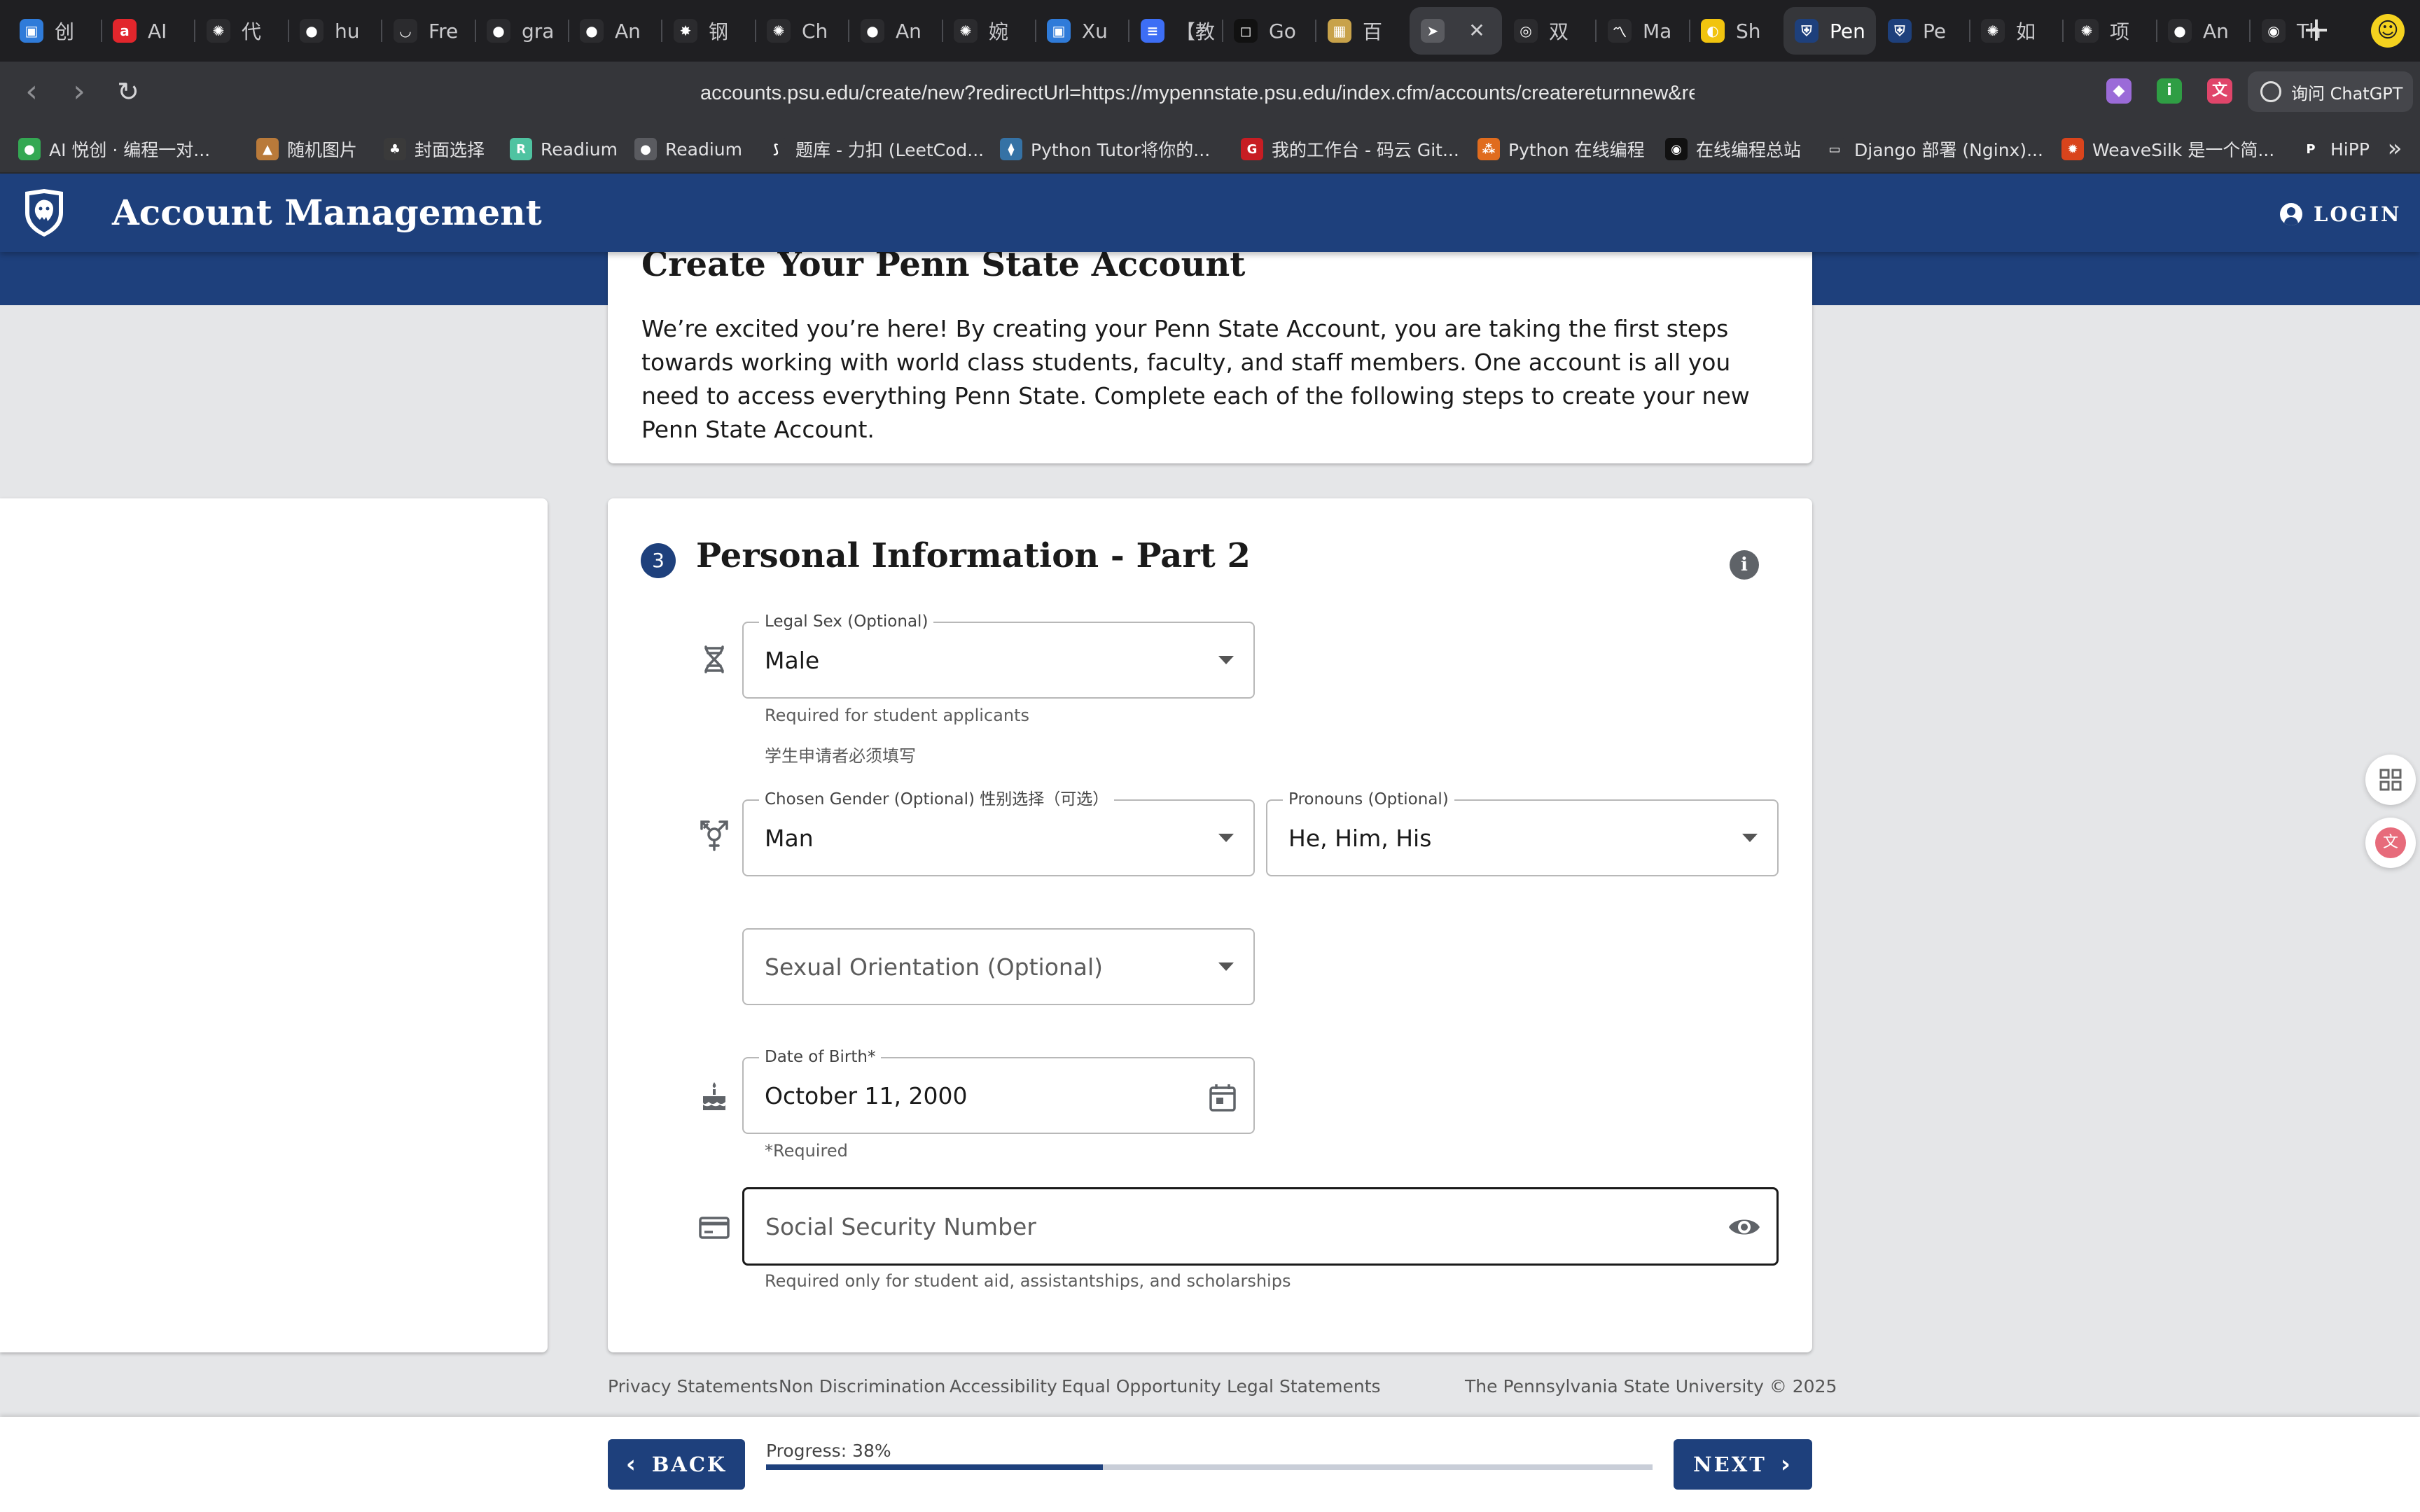 The height and width of the screenshot is (1512, 2420). I want to click on browser-tab: ➤ ✕, so click(1456, 31).